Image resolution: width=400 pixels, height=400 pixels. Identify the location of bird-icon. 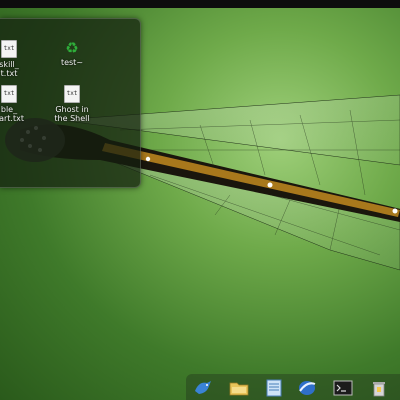
(203, 387).